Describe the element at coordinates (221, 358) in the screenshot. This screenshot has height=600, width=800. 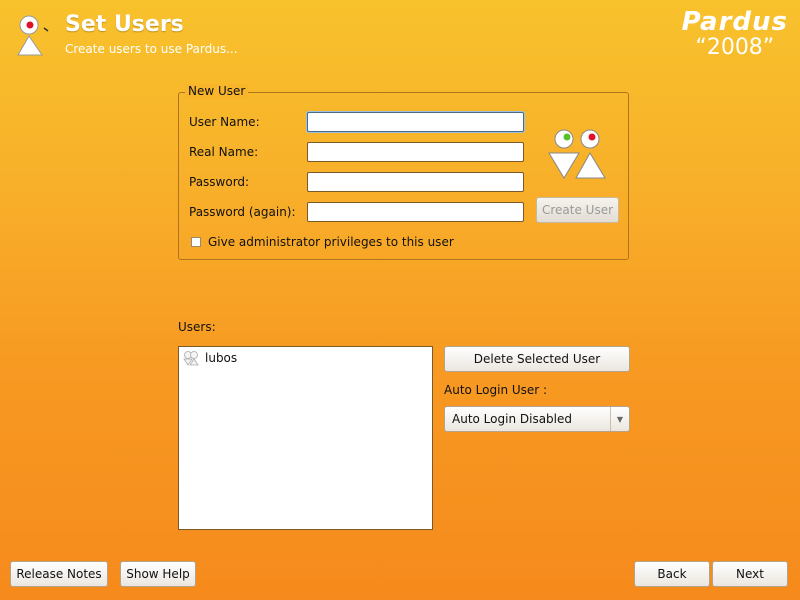
I see `user-name: lubos` at that location.